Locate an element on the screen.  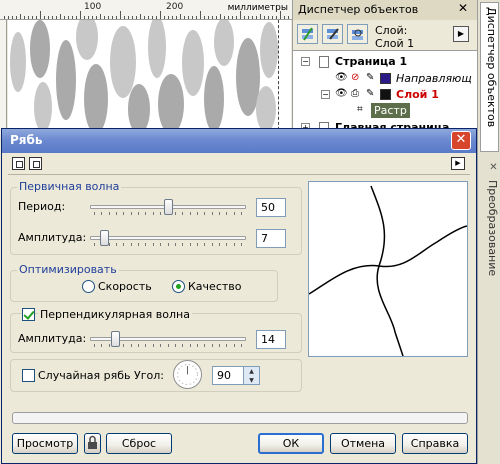
auto-preview-lock-button is located at coordinates (92, 443).